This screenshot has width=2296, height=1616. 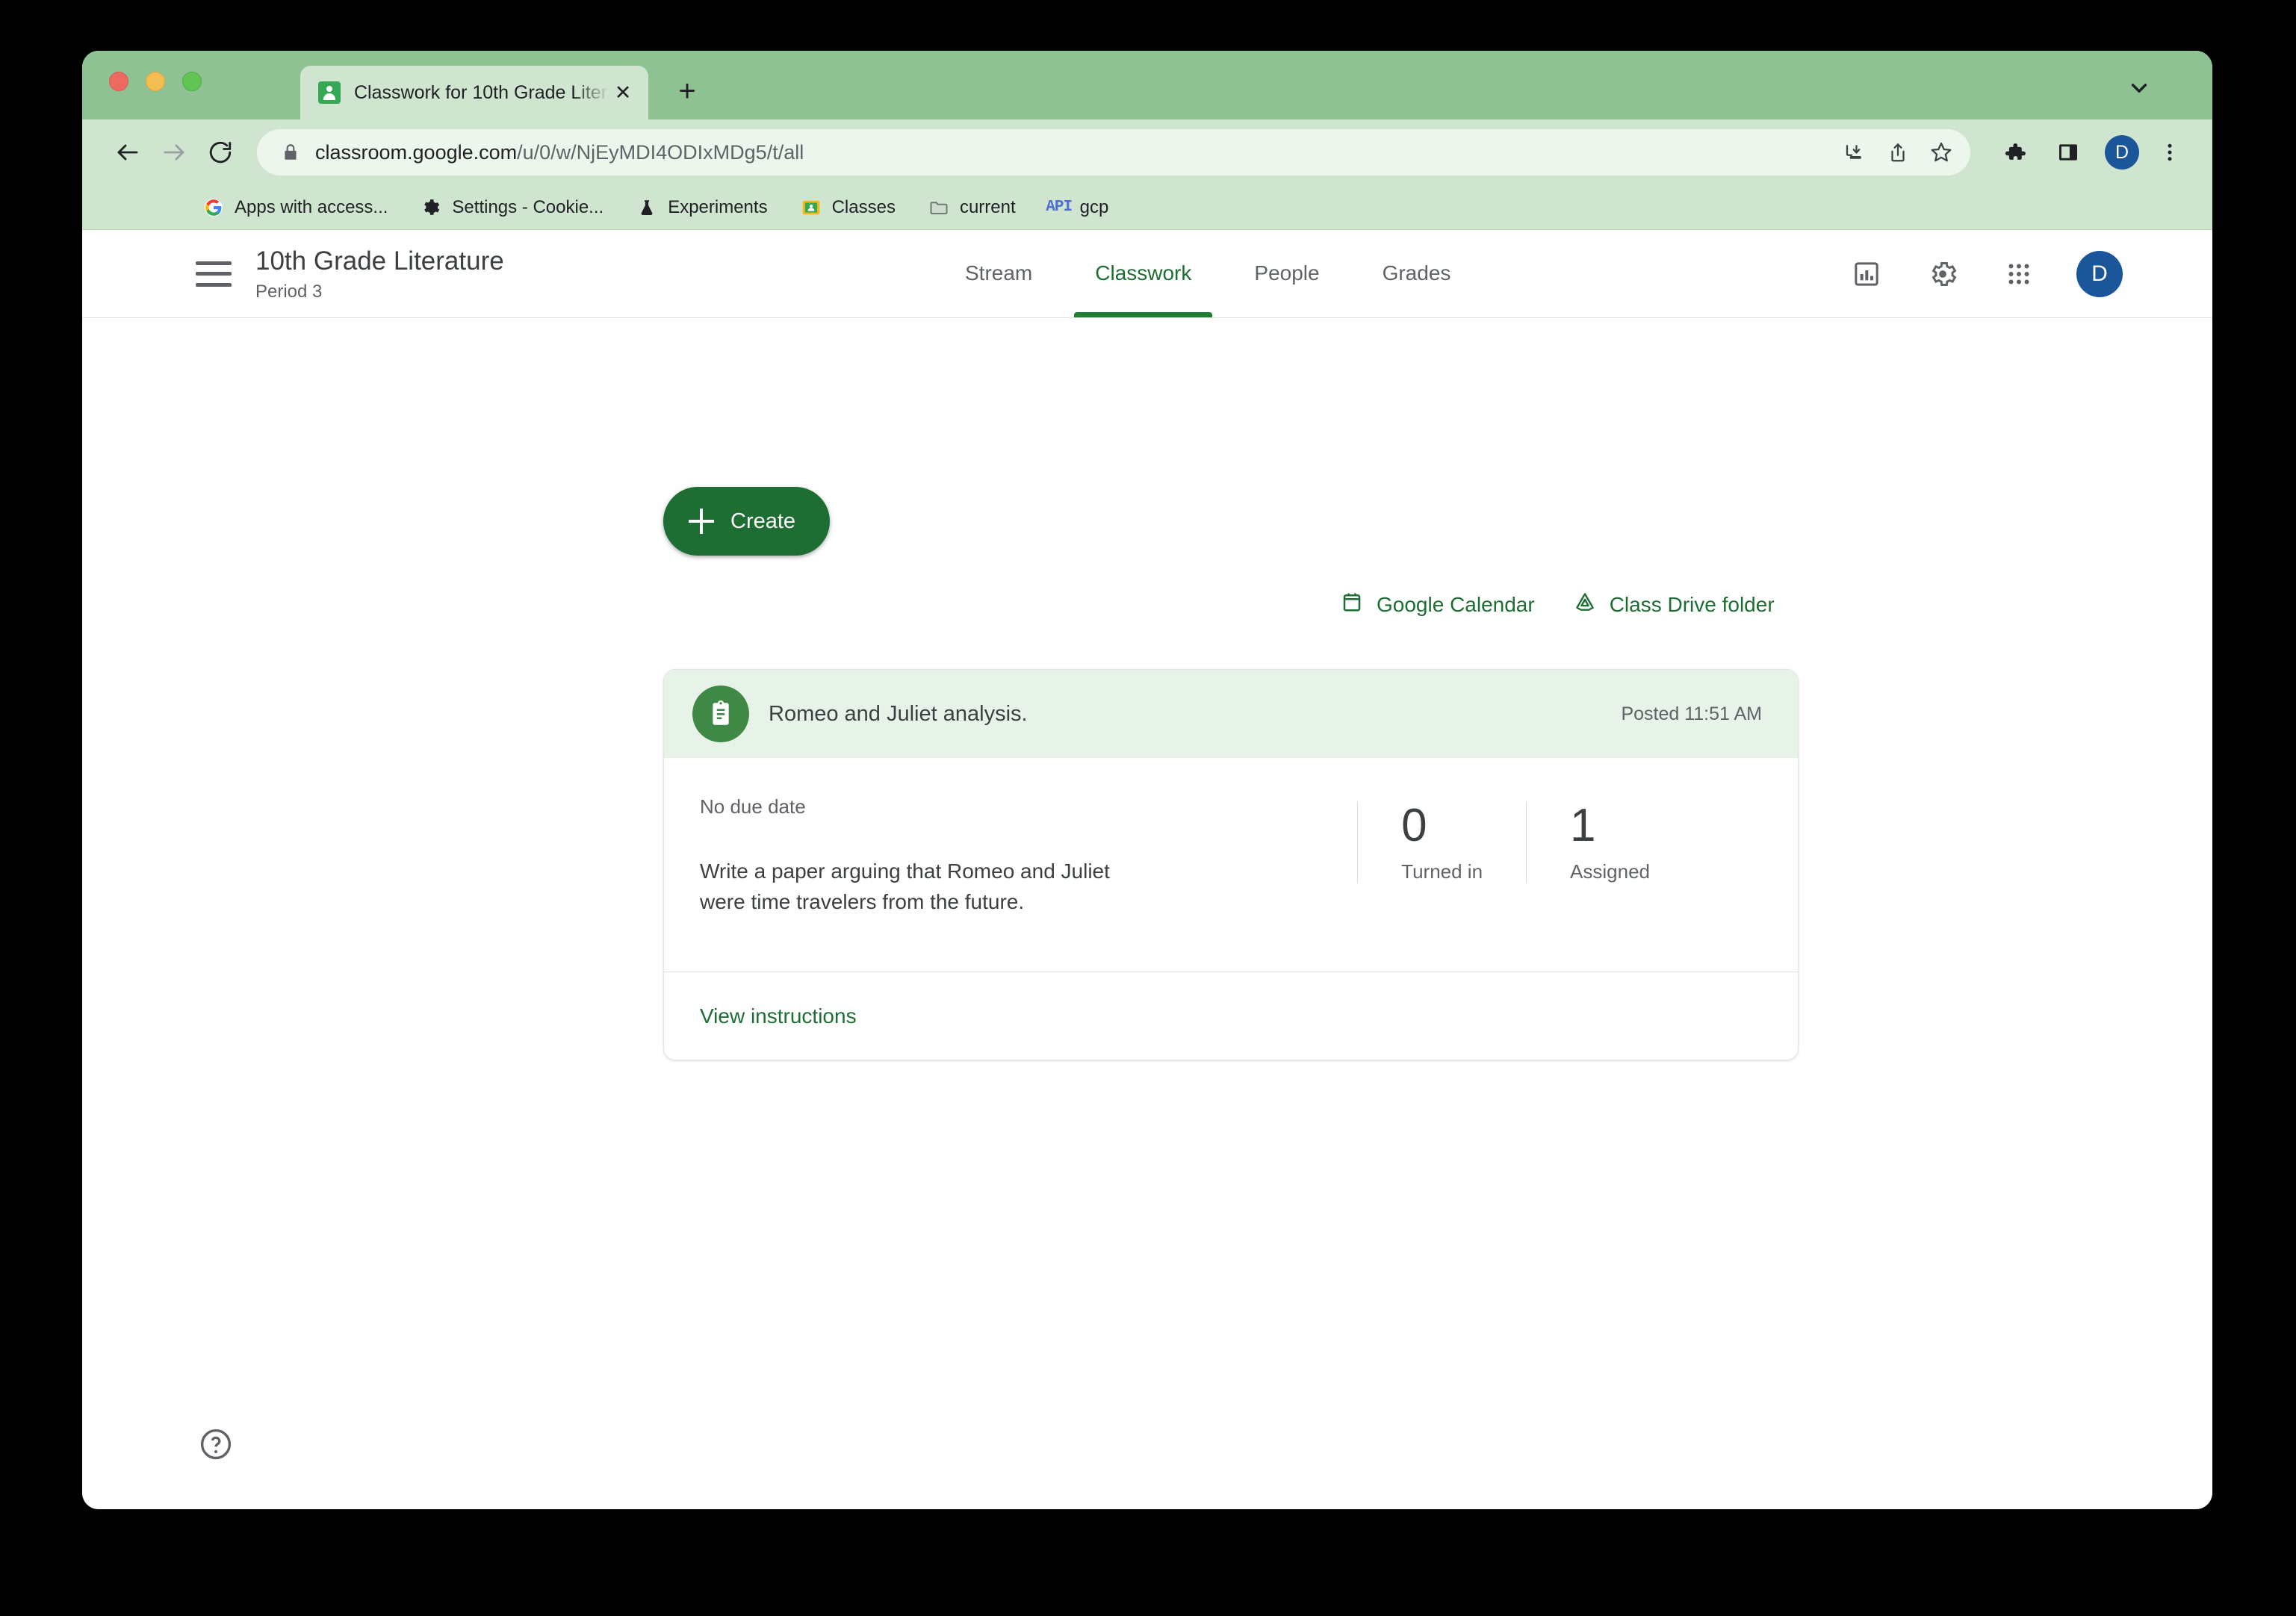 What do you see at coordinates (118, 81) in the screenshot?
I see `close-window-button` at bounding box center [118, 81].